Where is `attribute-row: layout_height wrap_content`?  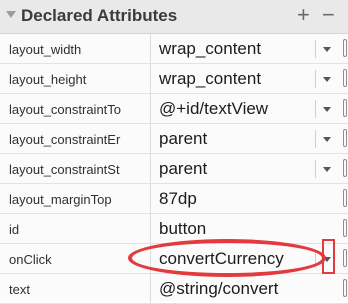 attribute-row: layout_height wrap_content is located at coordinates (174, 79).